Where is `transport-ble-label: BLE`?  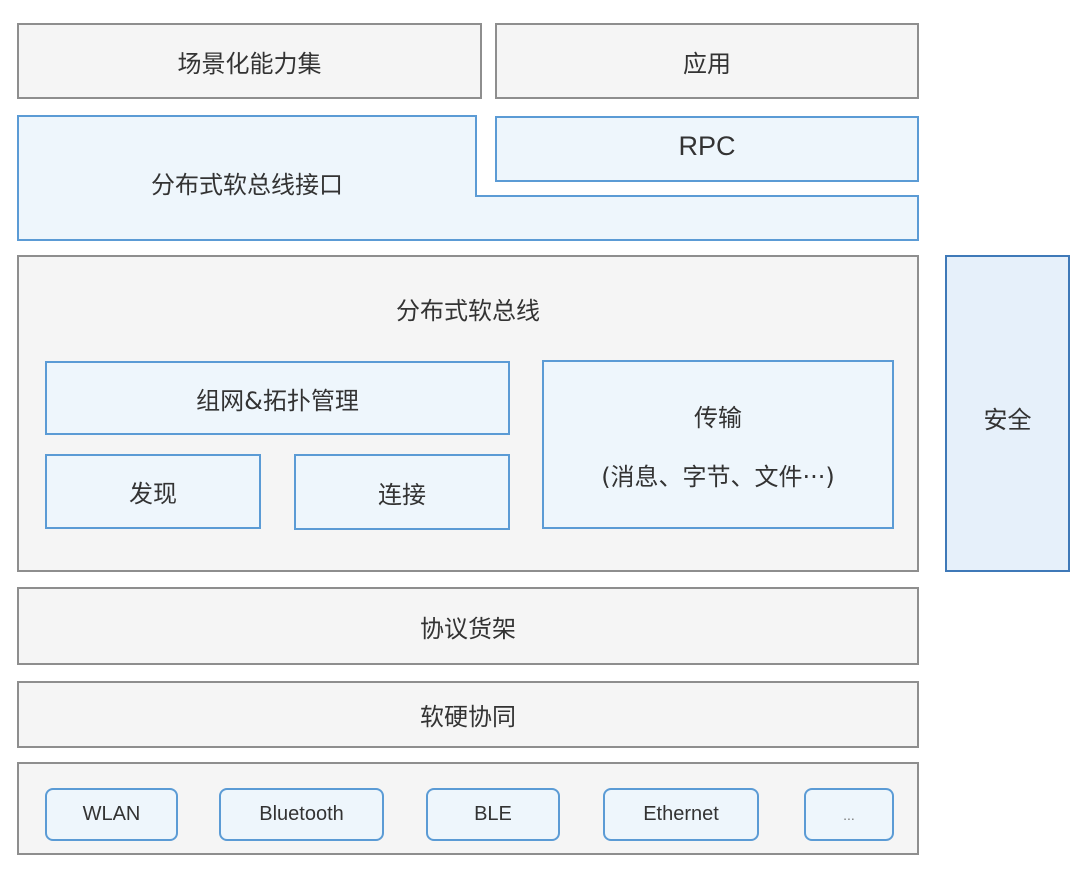 transport-ble-label: BLE is located at coordinates (493, 814).